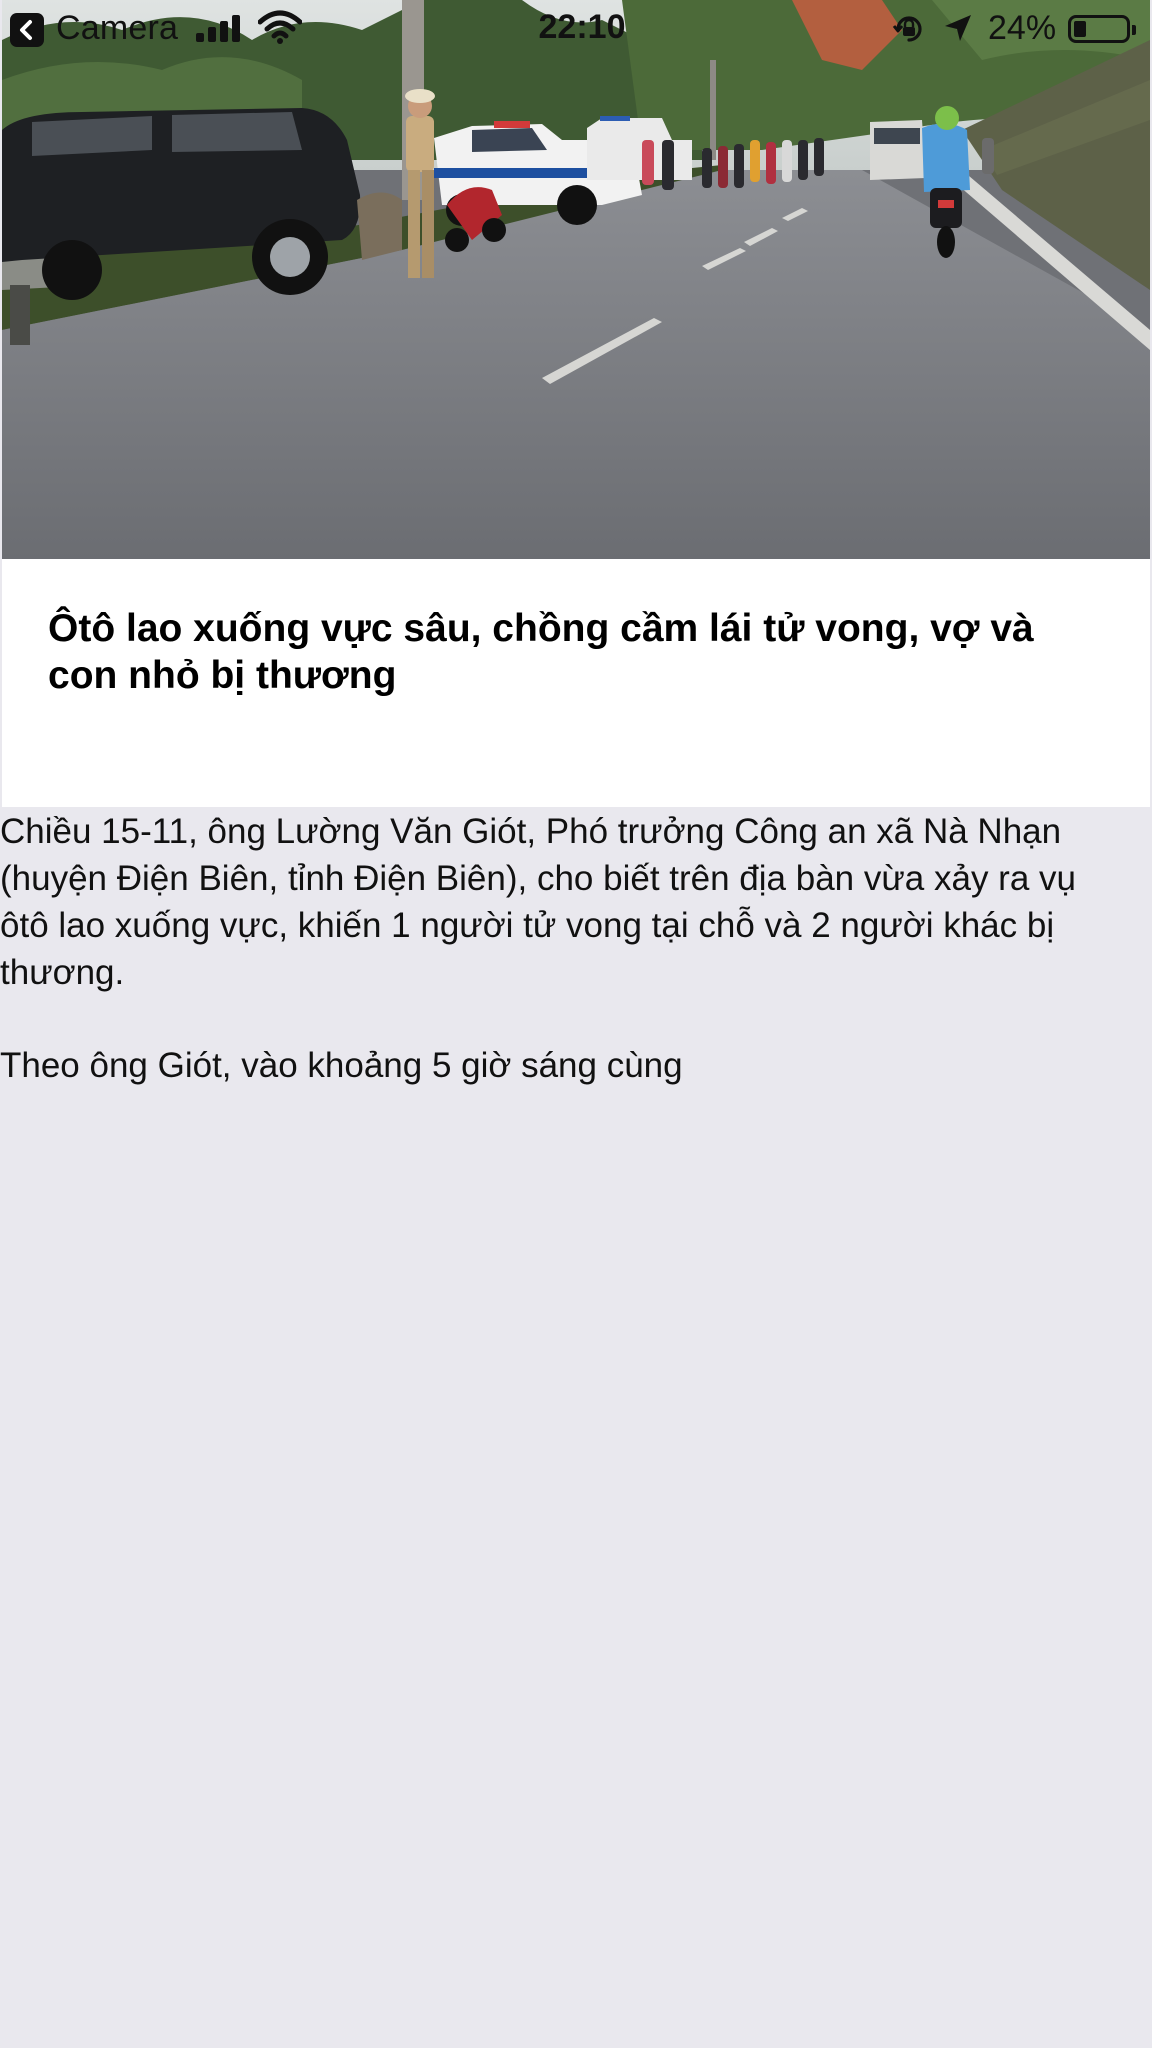 The width and height of the screenshot is (1152, 2048). I want to click on location-arrow-icon, so click(958, 28).